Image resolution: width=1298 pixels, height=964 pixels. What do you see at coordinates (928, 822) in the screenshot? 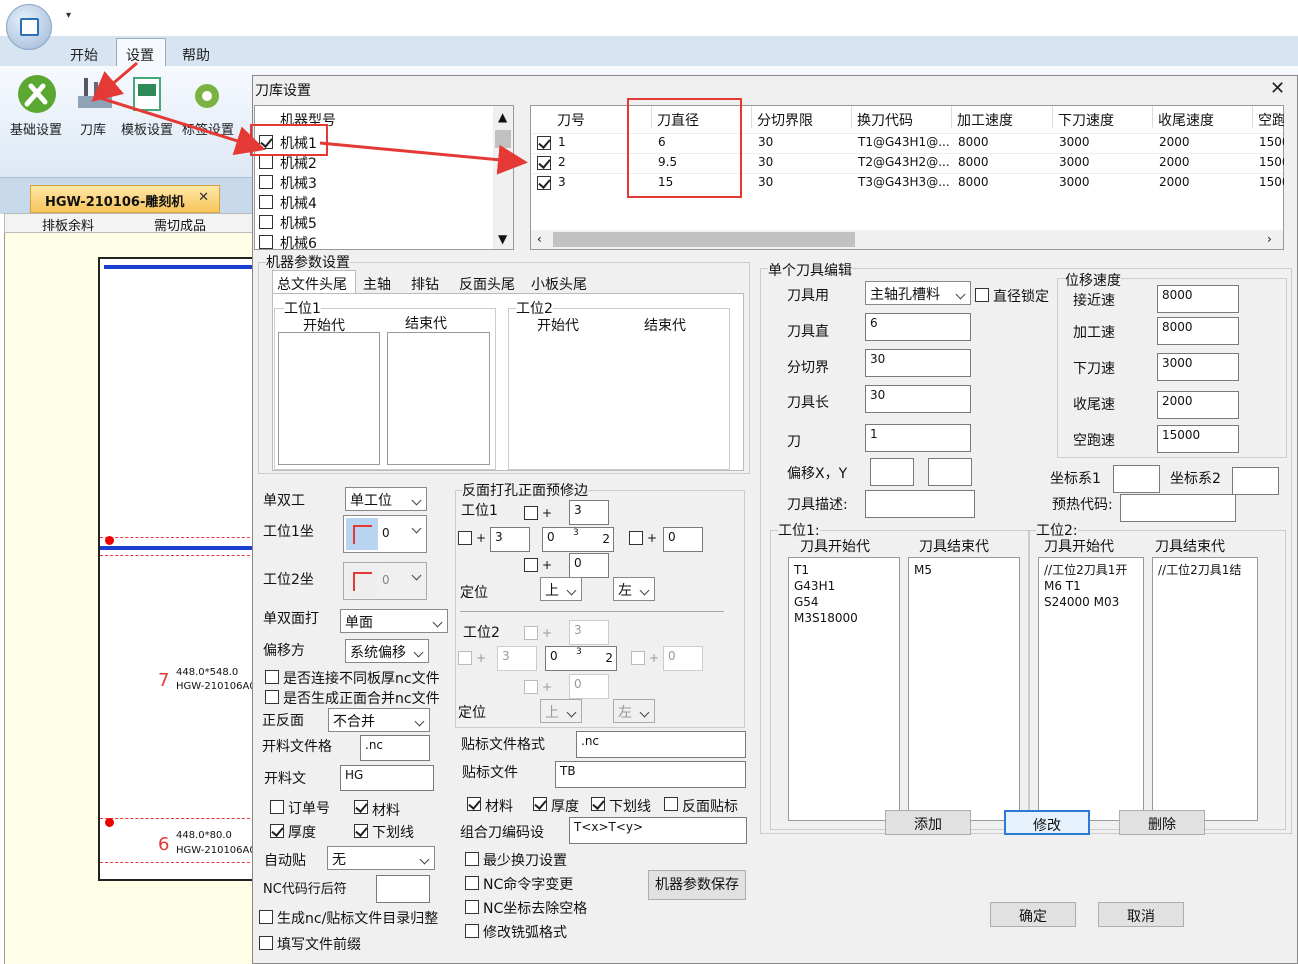
I see `add-button: 添加` at bounding box center [928, 822].